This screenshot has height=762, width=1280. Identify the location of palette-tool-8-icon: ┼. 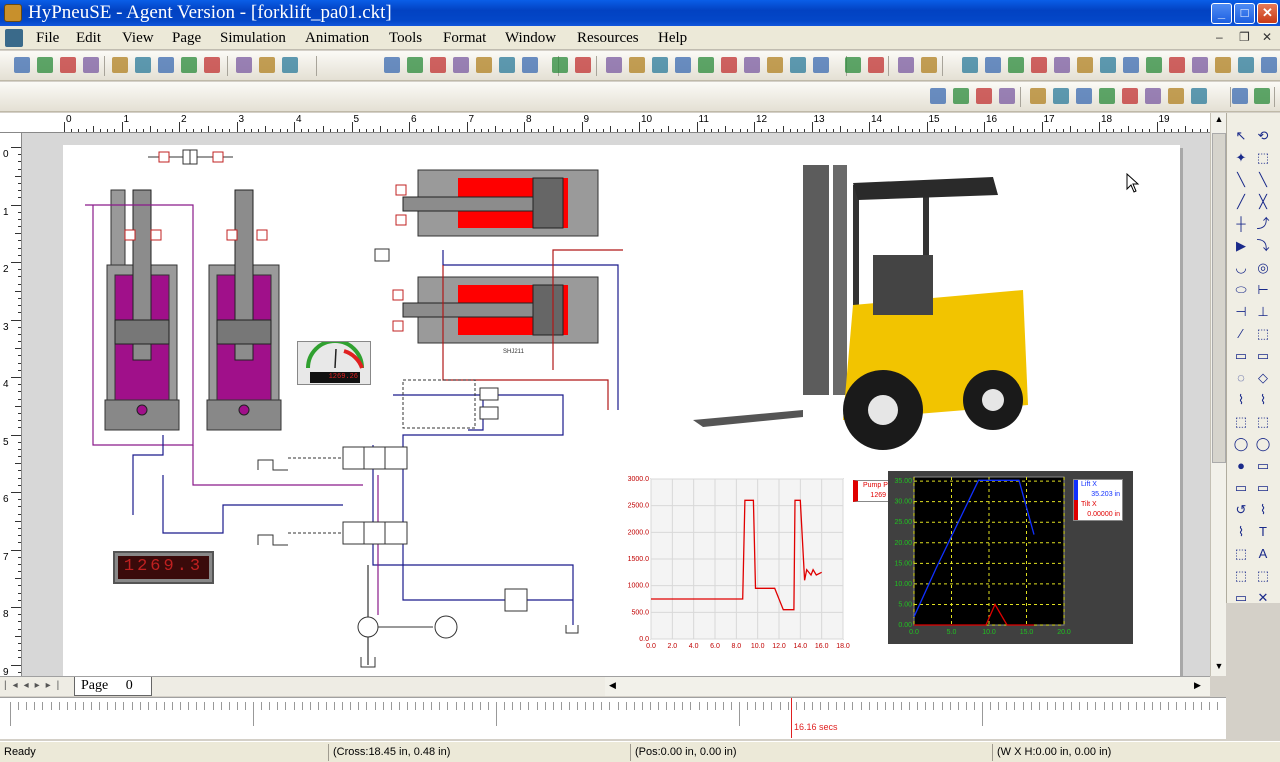
(1241, 224).